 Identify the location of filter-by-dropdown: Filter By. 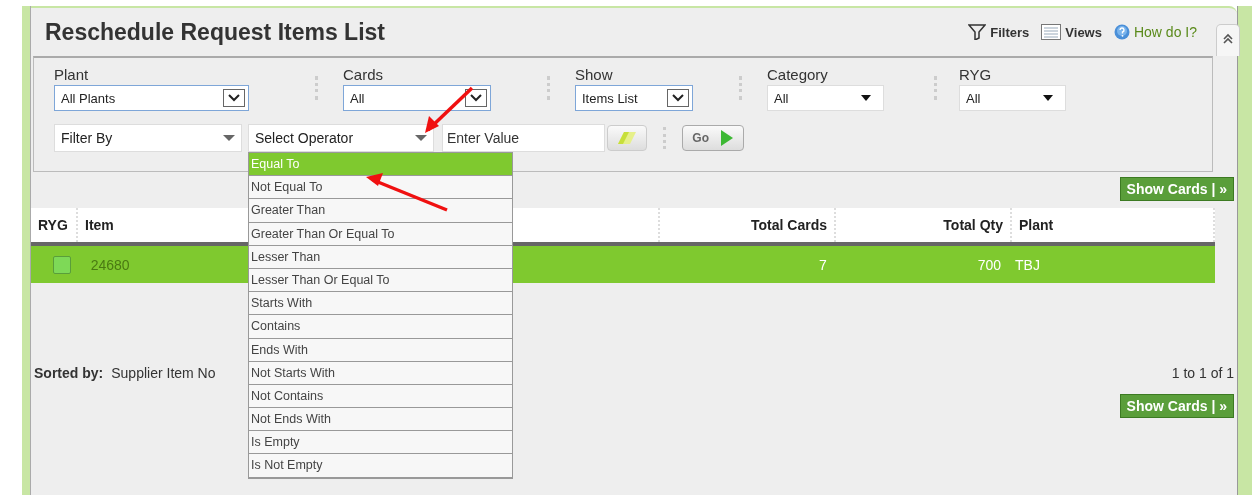
(148, 138).